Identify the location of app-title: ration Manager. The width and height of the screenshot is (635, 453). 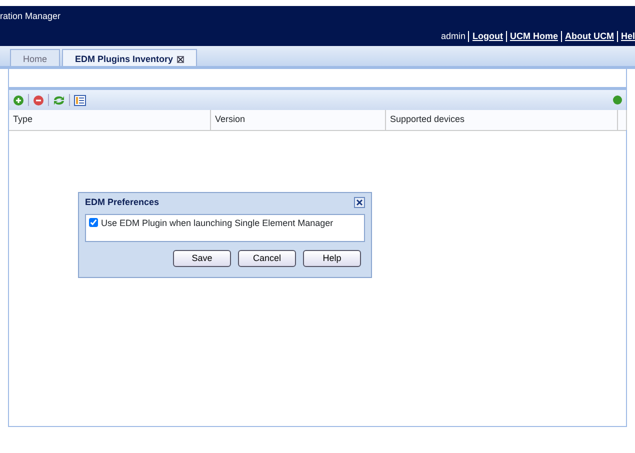
(30, 16).